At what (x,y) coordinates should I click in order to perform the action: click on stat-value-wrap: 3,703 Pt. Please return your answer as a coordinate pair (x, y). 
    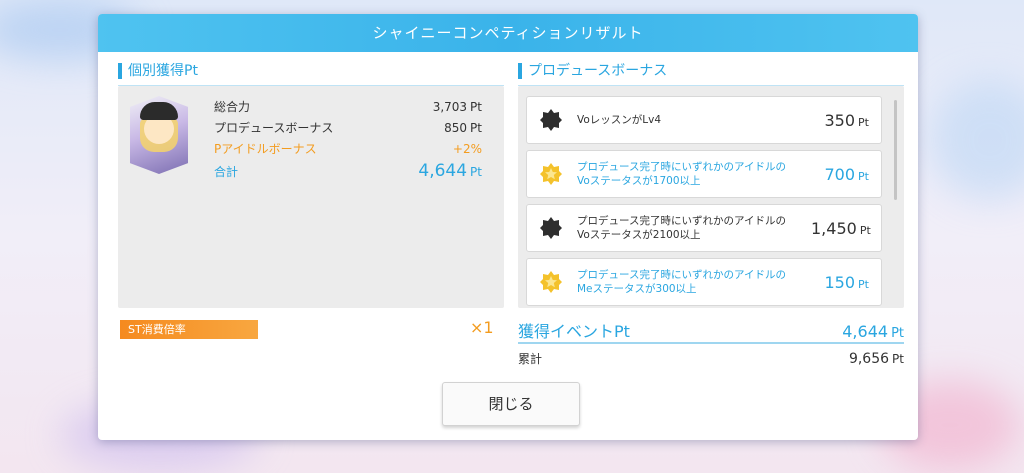
    Looking at the image, I should click on (457, 107).